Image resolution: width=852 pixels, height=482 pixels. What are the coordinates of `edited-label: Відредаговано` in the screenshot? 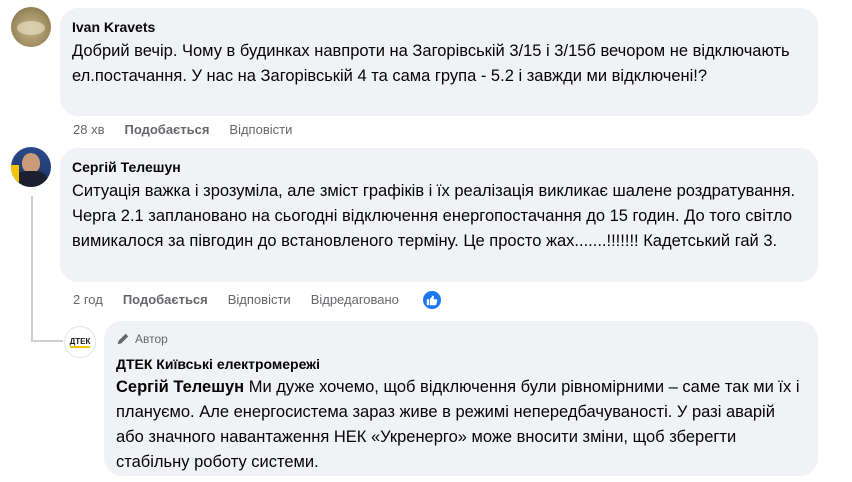 It's located at (355, 300).